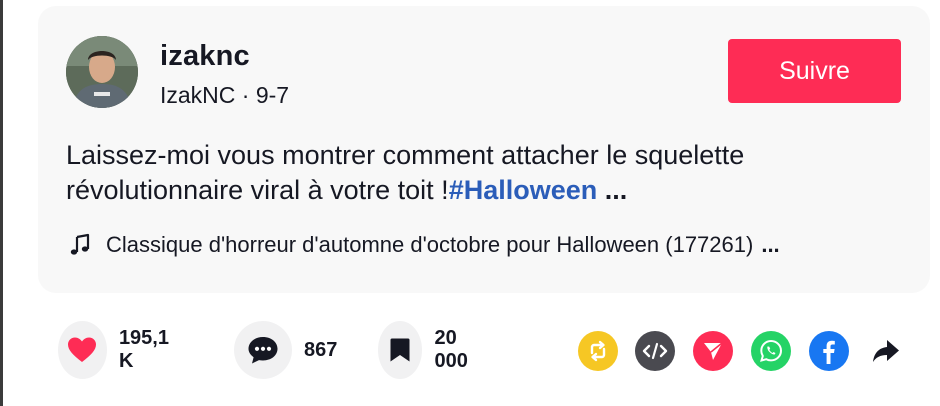 The image size is (940, 406). What do you see at coordinates (1, 203) in the screenshot?
I see `window-edge` at bounding box center [1, 203].